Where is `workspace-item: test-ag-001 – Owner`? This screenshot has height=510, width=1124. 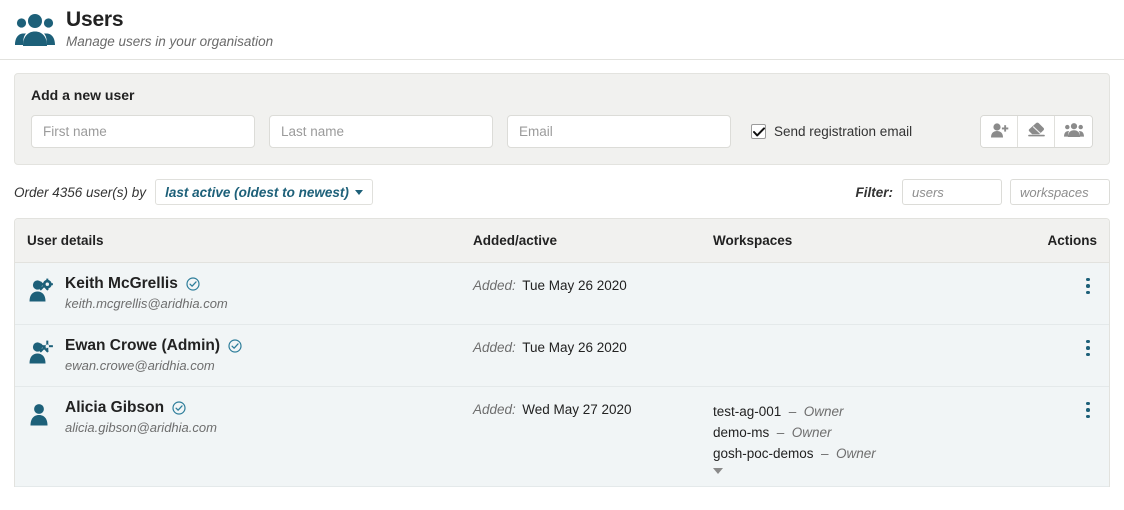 workspace-item: test-ag-001 – Owner is located at coordinates (864, 411).